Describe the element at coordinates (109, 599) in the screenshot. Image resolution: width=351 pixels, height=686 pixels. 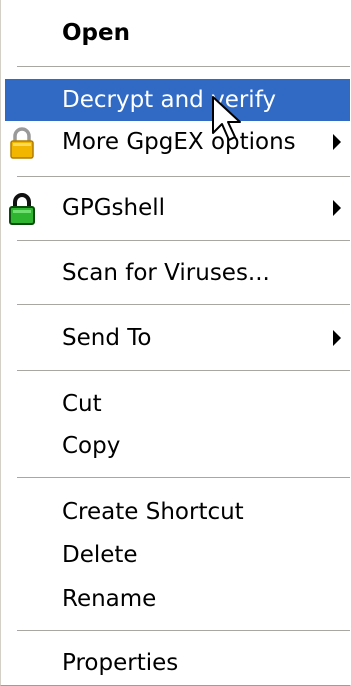
I see `menu-item-label: Rename` at that location.